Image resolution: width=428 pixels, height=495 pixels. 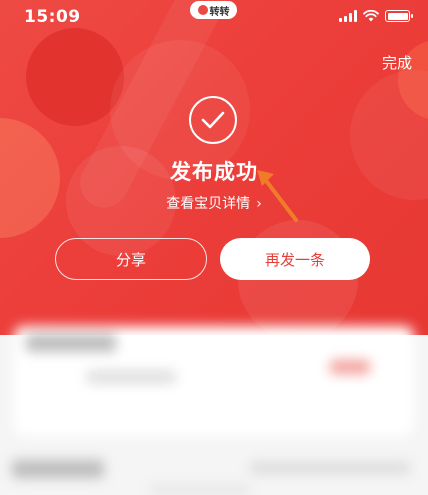 I want to click on done-button: 完成, so click(x=397, y=62).